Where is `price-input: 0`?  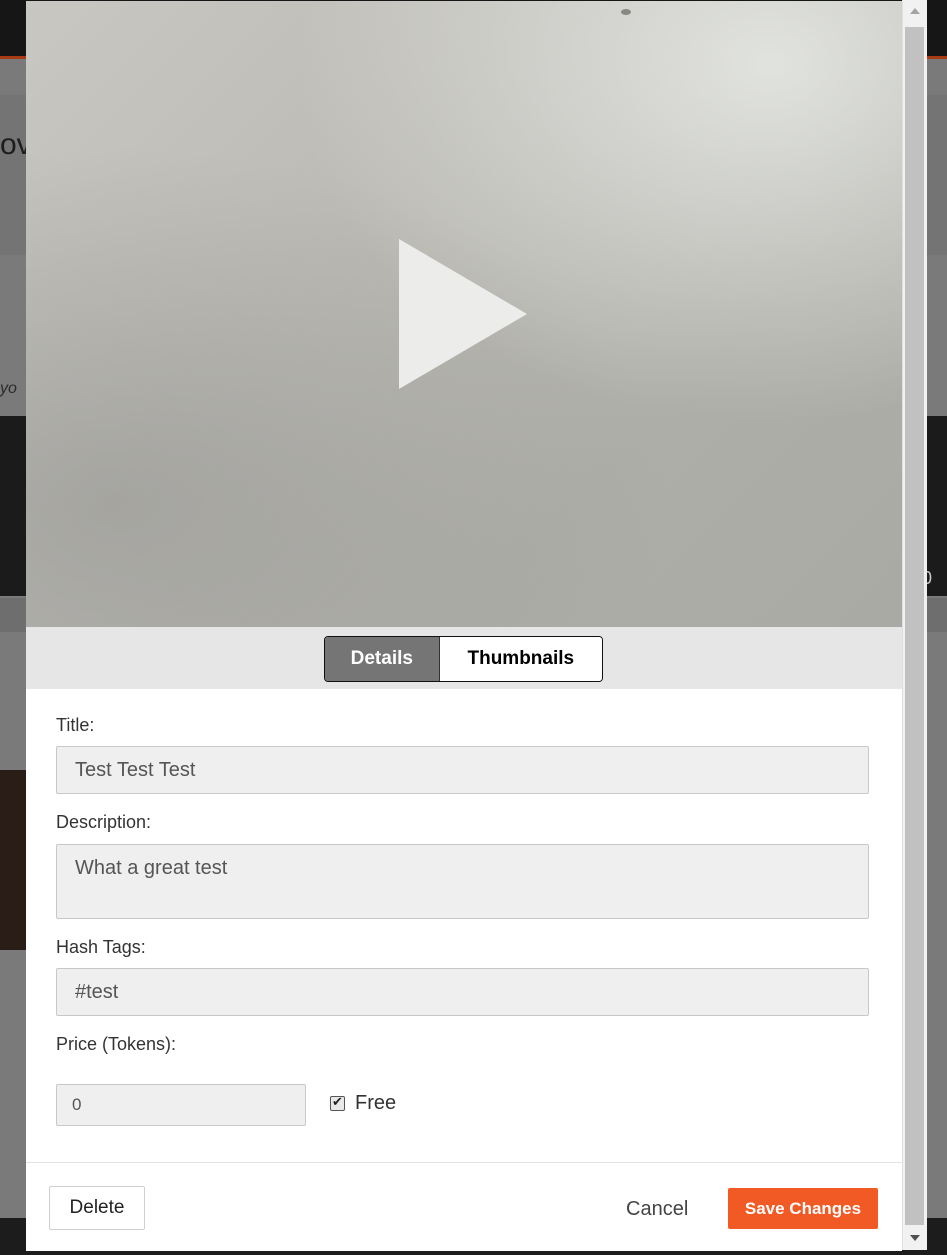
price-input: 0 is located at coordinates (181, 1105).